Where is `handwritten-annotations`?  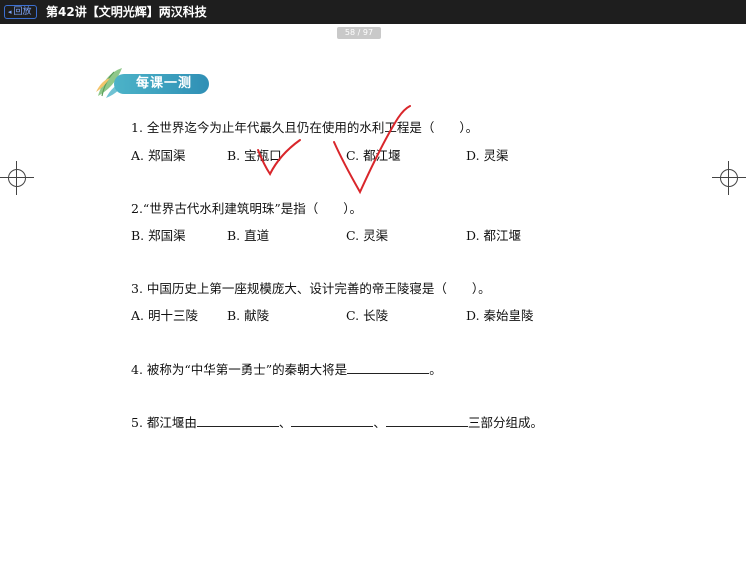 handwritten-annotations is located at coordinates (334, 150).